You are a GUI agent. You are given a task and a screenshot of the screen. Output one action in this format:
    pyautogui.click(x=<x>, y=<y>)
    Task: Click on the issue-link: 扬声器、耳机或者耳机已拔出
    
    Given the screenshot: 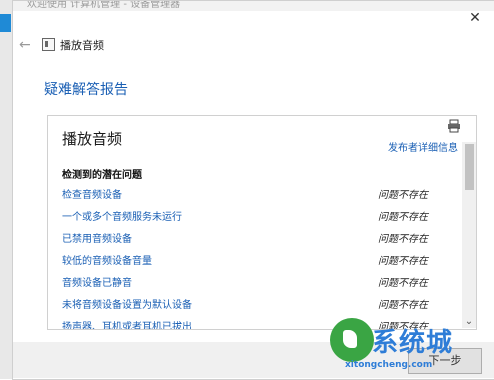 What is the action you would take?
    pyautogui.click(x=127, y=323)
    